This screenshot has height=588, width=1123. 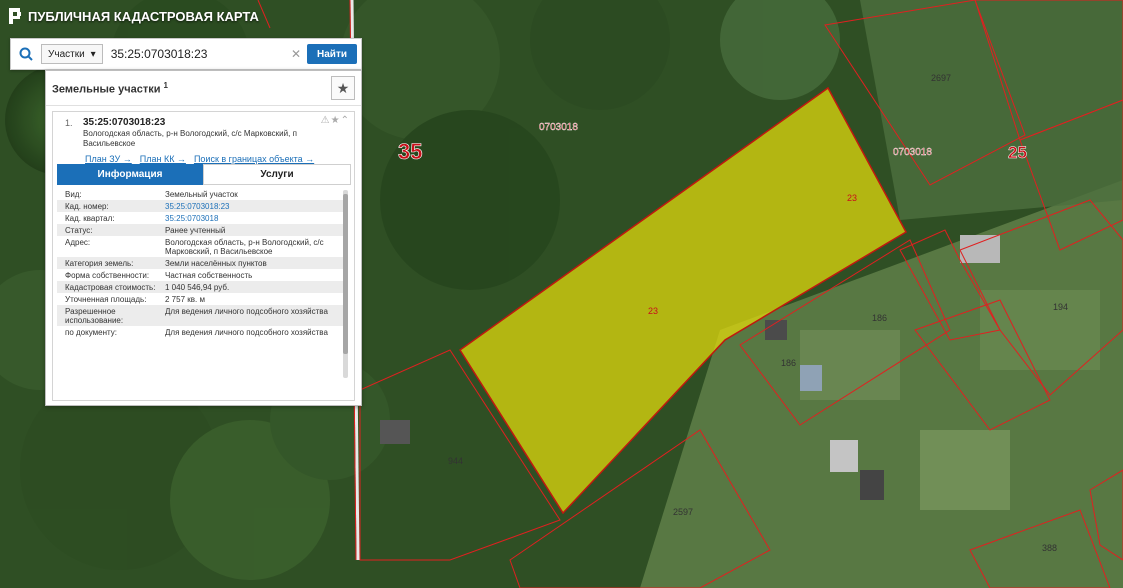 What do you see at coordinates (107, 275) in the screenshot?
I see `info-label: Форма собственности:` at bounding box center [107, 275].